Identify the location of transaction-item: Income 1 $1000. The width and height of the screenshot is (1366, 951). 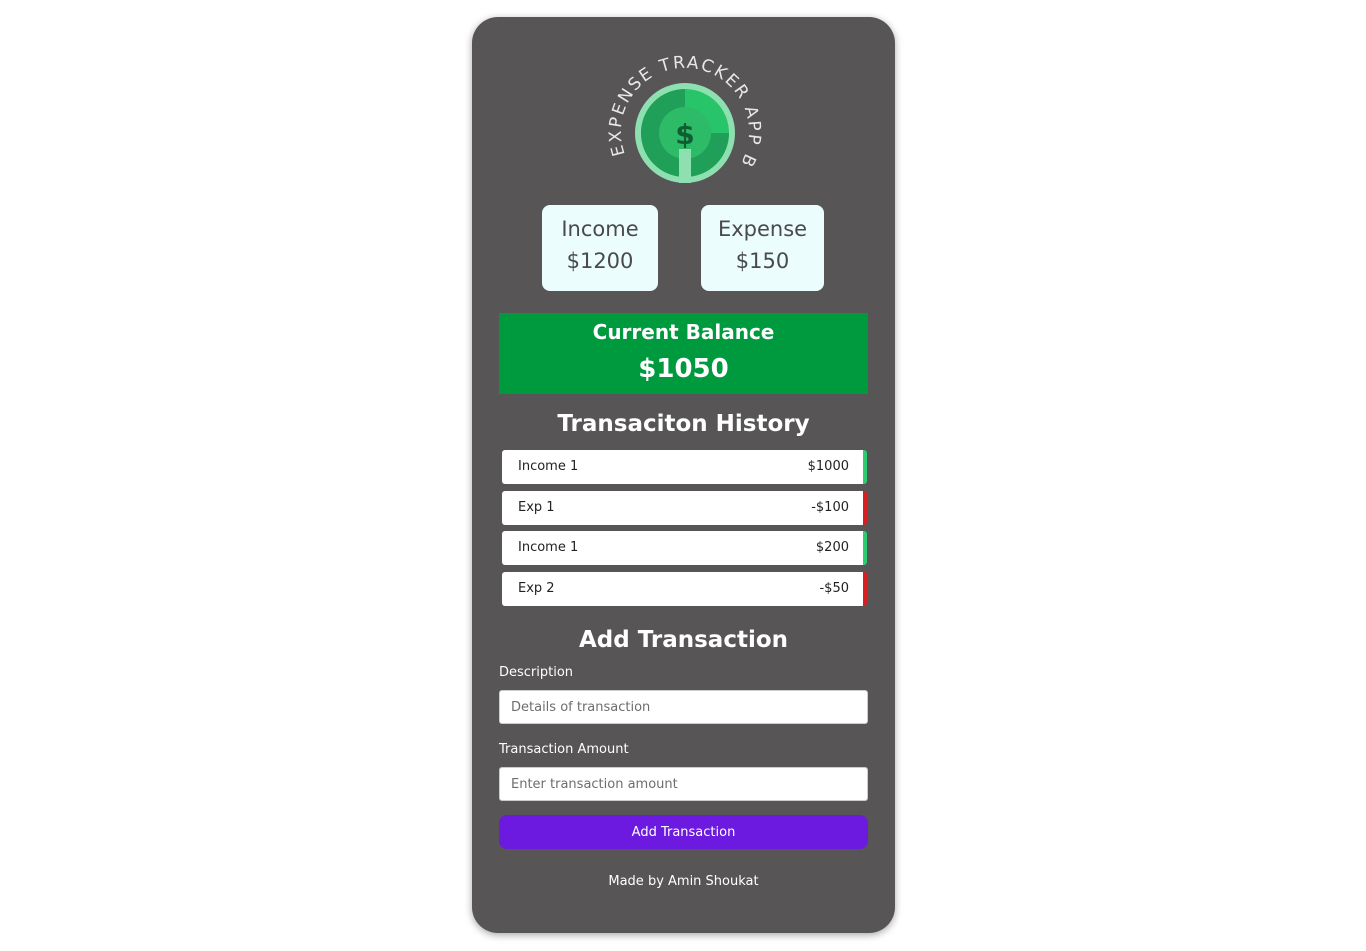
(684, 467).